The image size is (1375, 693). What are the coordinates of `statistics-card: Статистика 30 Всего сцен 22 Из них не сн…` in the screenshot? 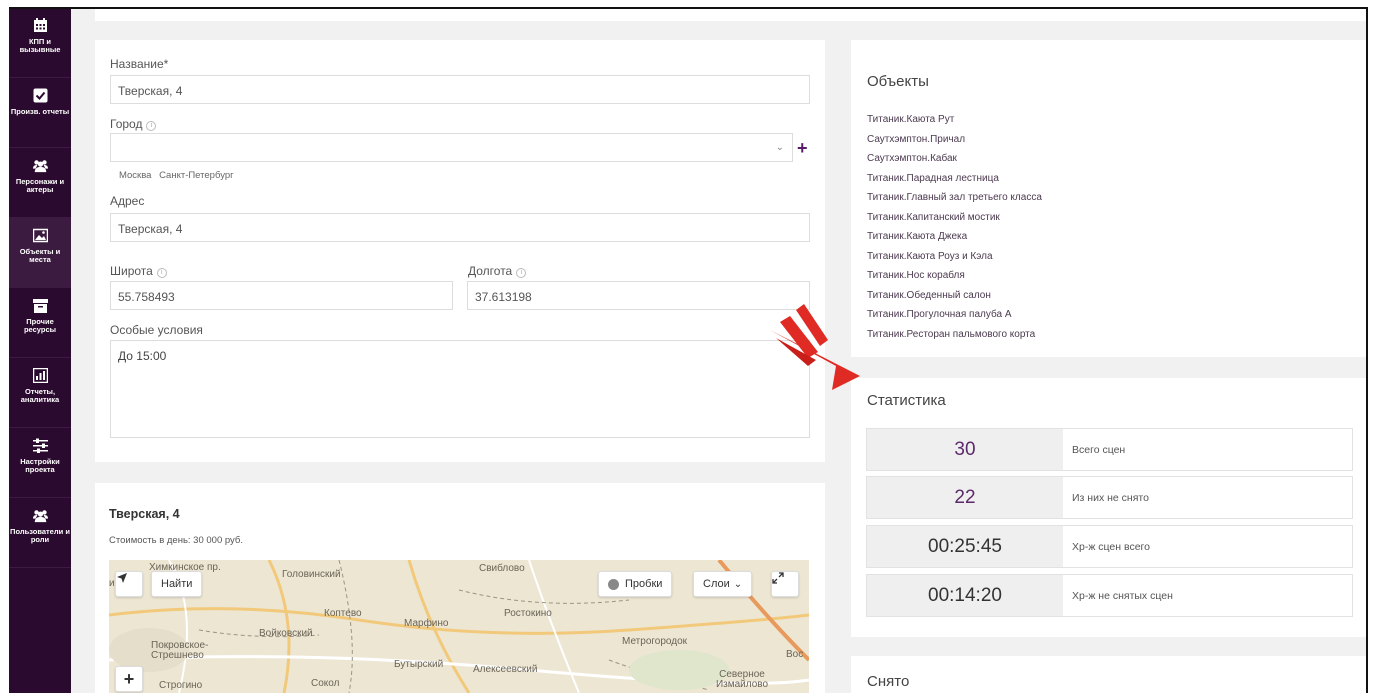 It's located at (1108, 507).